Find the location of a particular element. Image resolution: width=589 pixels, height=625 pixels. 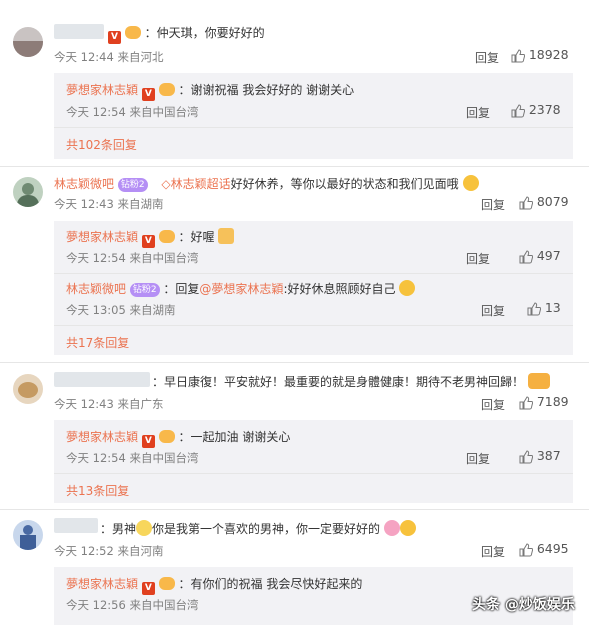

comment-text: ：仲天琪，你要好好的 is located at coordinates (204, 33).